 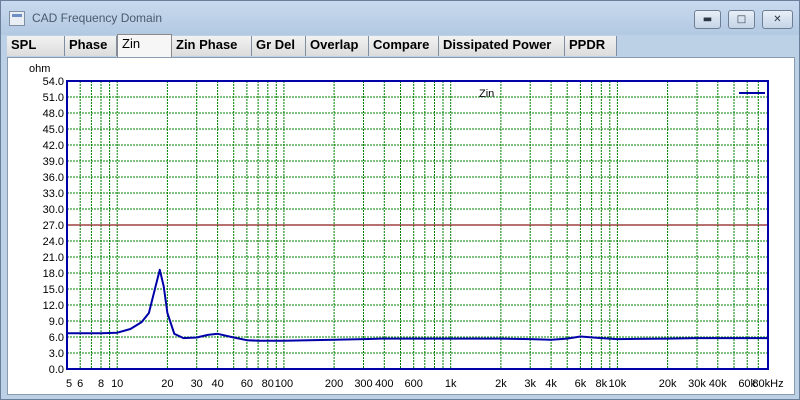 I want to click on x-tick-label: 2k, so click(x=501, y=384).